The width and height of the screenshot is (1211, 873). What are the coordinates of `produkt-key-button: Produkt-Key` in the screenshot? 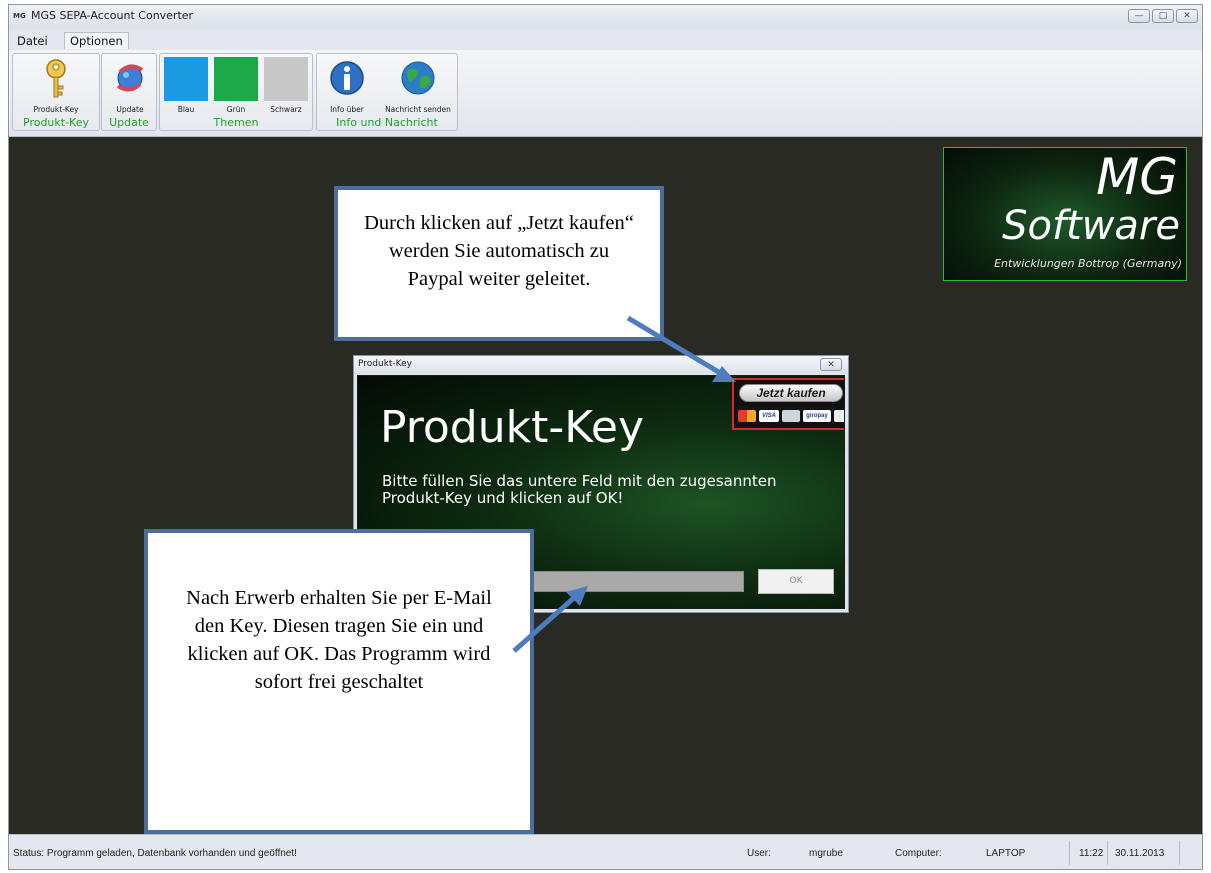 It's located at (56, 85).